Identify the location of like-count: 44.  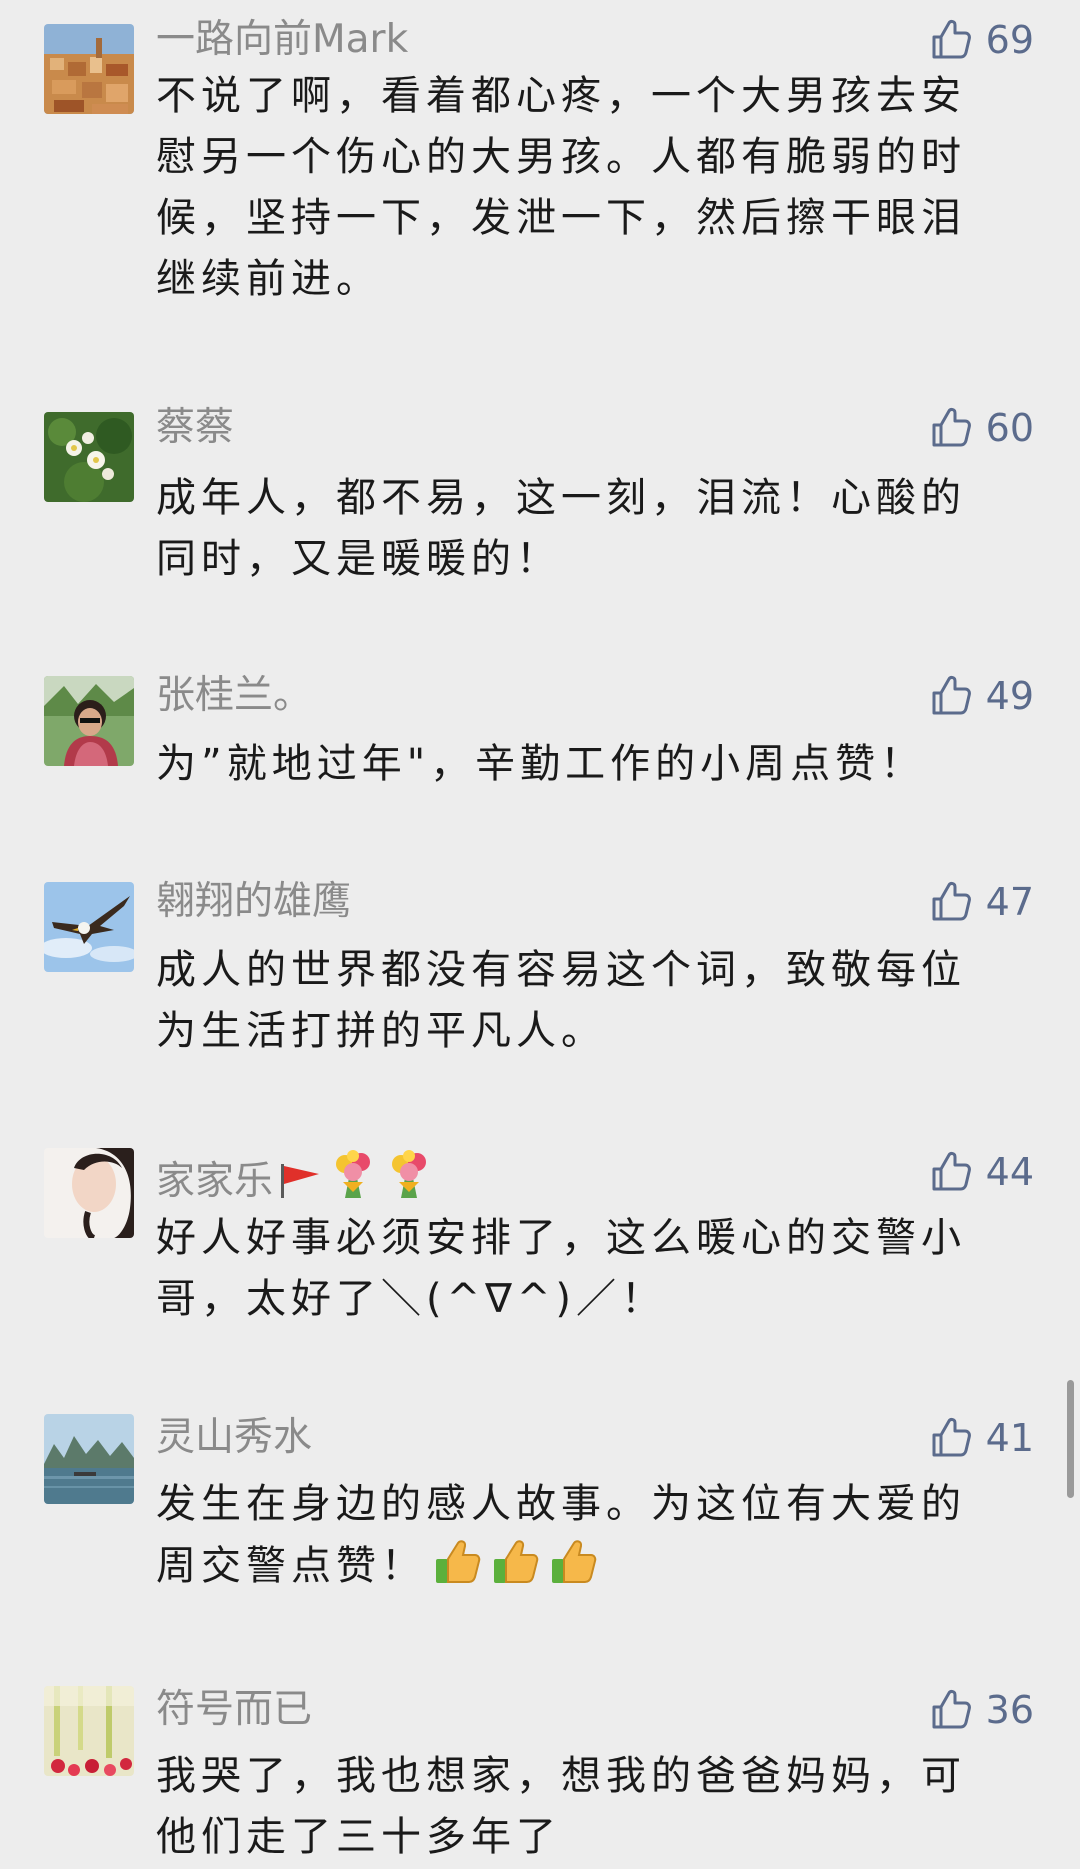
(1009, 1172).